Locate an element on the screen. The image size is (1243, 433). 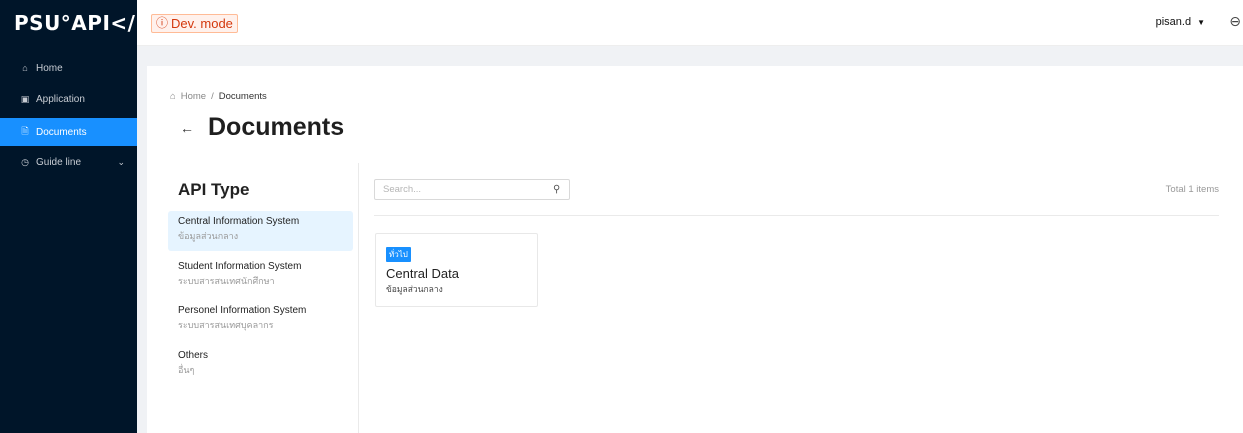
document-card: ทั่วไป Central Data ข้อมูลส่วนกลาง is located at coordinates (456, 270).